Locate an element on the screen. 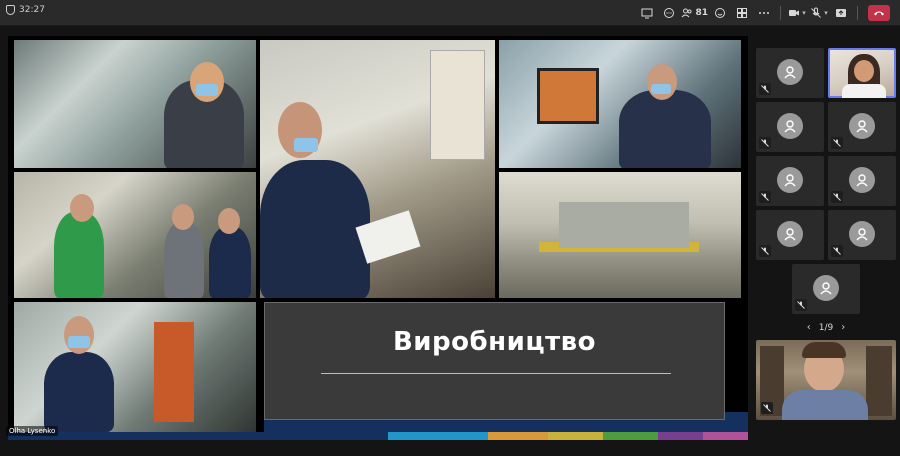 This screenshot has height=456, width=900. camera-toggle: ▾ is located at coordinates (797, 13).